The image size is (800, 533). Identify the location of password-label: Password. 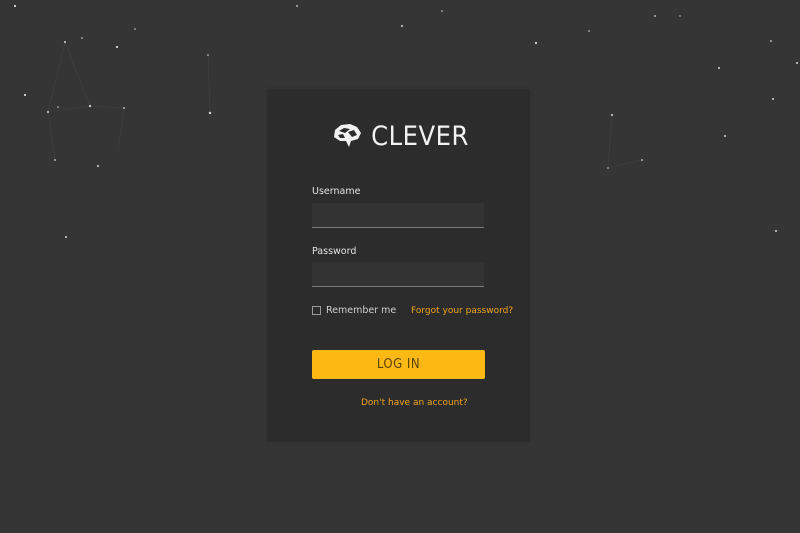
(334, 251).